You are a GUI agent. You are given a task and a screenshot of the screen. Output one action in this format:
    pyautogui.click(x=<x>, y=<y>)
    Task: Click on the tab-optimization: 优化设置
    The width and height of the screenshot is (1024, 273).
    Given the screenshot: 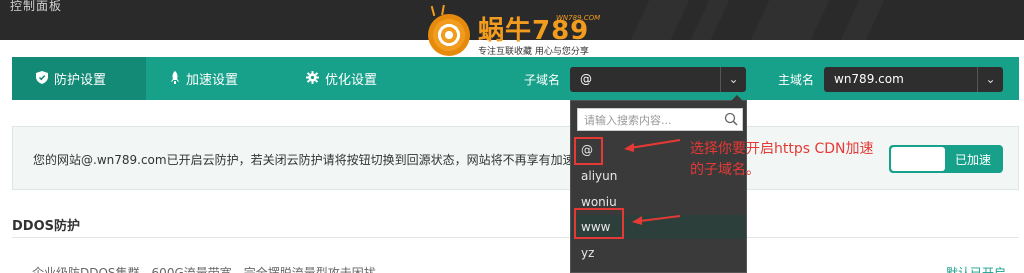 What is the action you would take?
    pyautogui.click(x=341, y=78)
    